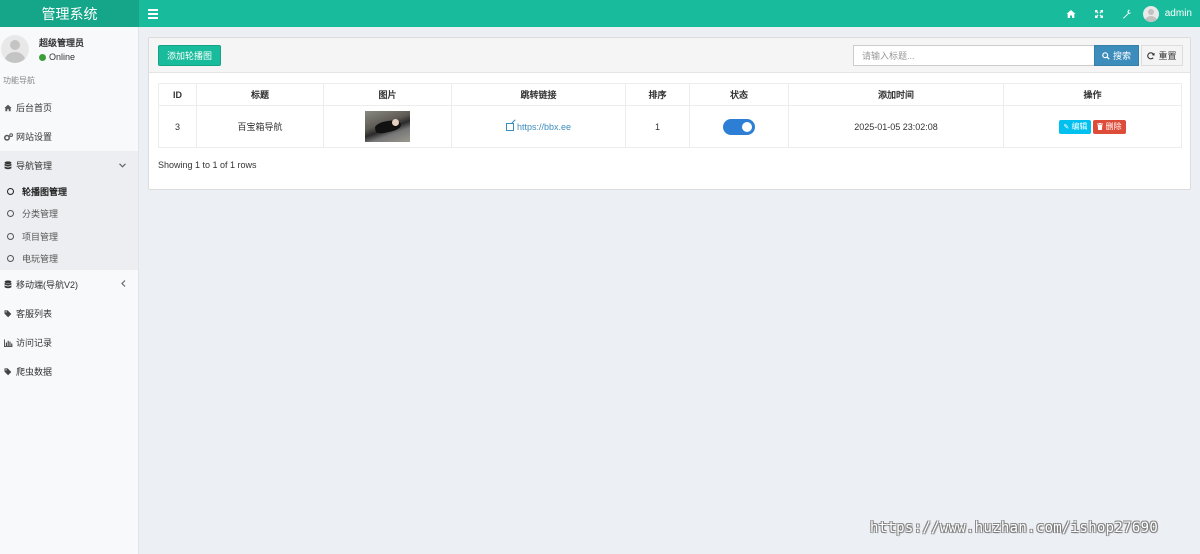 This screenshot has height=554, width=1200. Describe the element at coordinates (896, 126) in the screenshot. I see `cell-created: 2025-01-05 23:02:08` at that location.